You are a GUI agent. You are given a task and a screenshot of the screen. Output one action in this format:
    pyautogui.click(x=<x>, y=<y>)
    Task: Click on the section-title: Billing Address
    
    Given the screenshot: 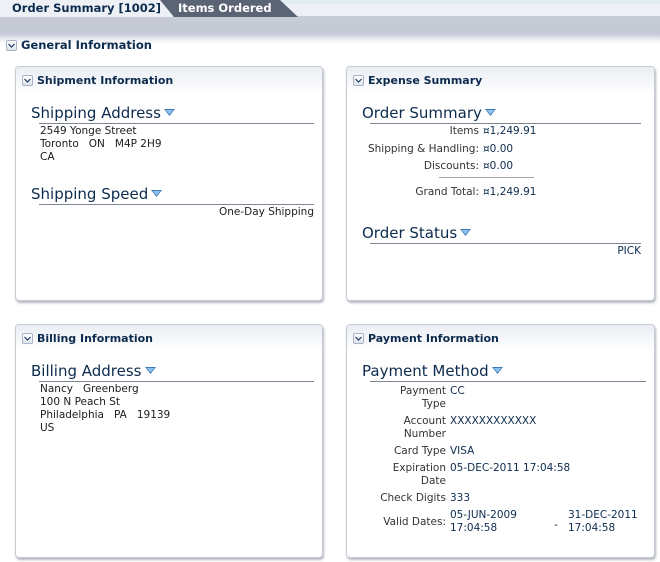 What is the action you would take?
    pyautogui.click(x=86, y=371)
    